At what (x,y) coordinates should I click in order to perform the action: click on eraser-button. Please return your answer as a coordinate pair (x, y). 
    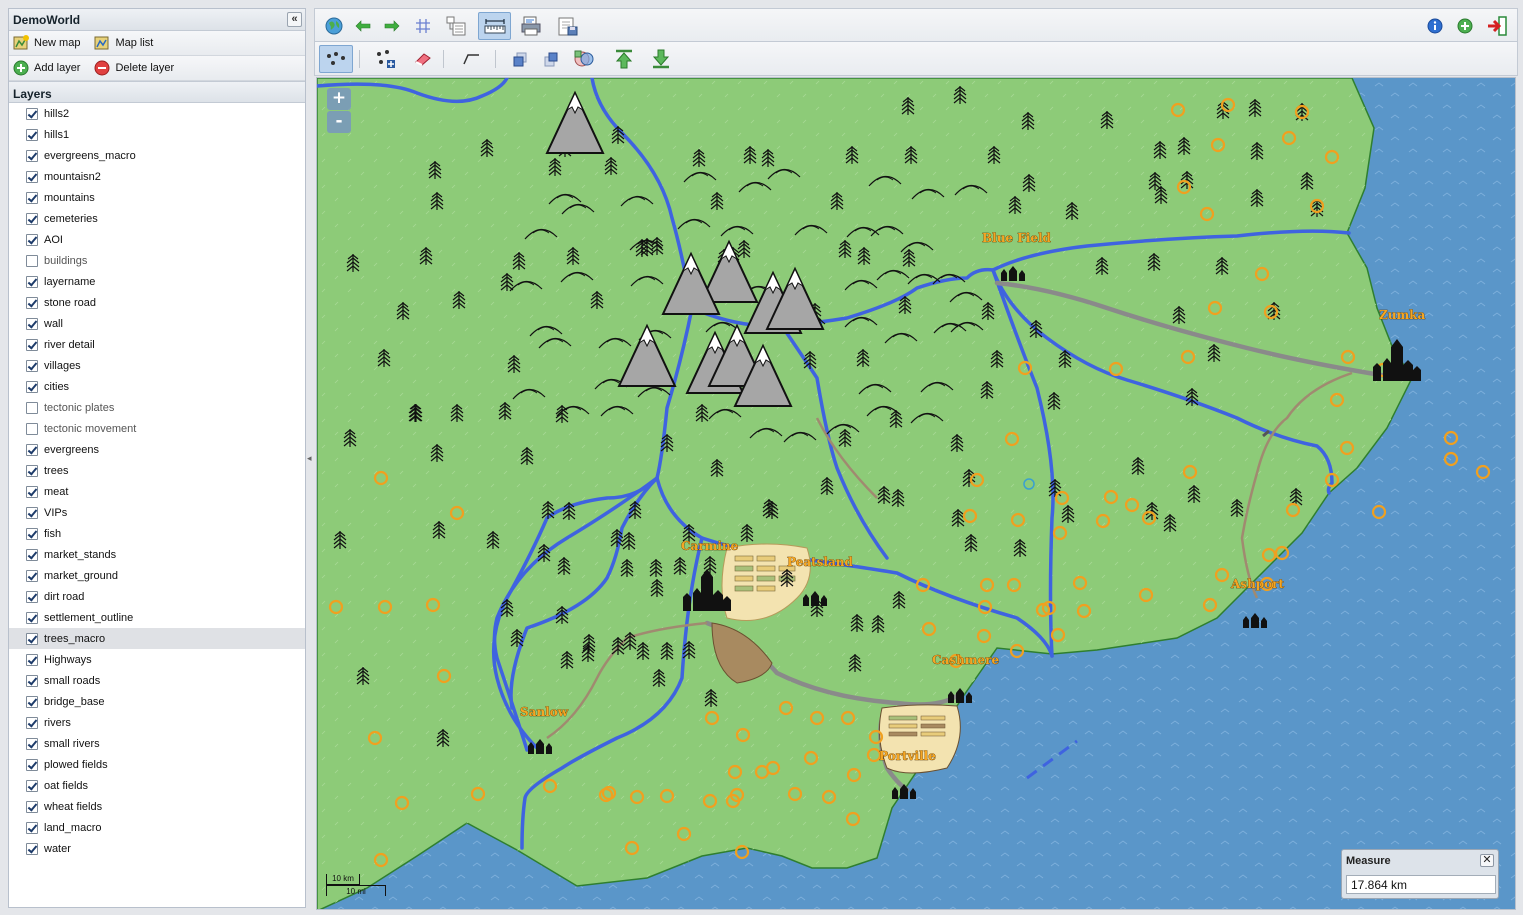
    Looking at the image, I should click on (423, 59).